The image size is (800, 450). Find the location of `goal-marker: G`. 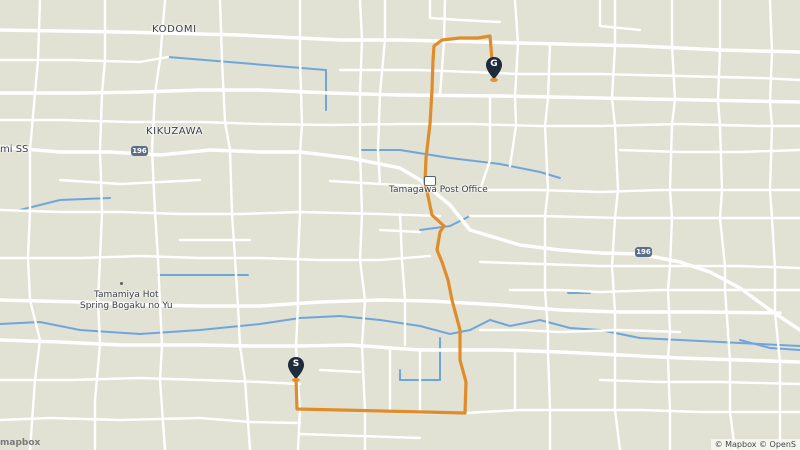

goal-marker: G is located at coordinates (494, 70).